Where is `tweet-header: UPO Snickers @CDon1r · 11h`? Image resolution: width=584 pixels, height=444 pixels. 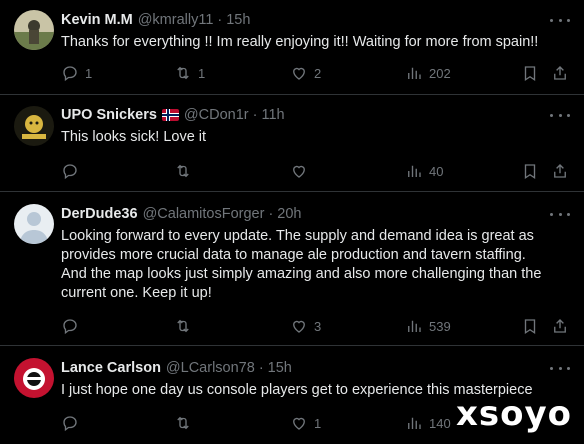 tweet-header: UPO Snickers @CDon1r · 11h is located at coordinates (173, 115).